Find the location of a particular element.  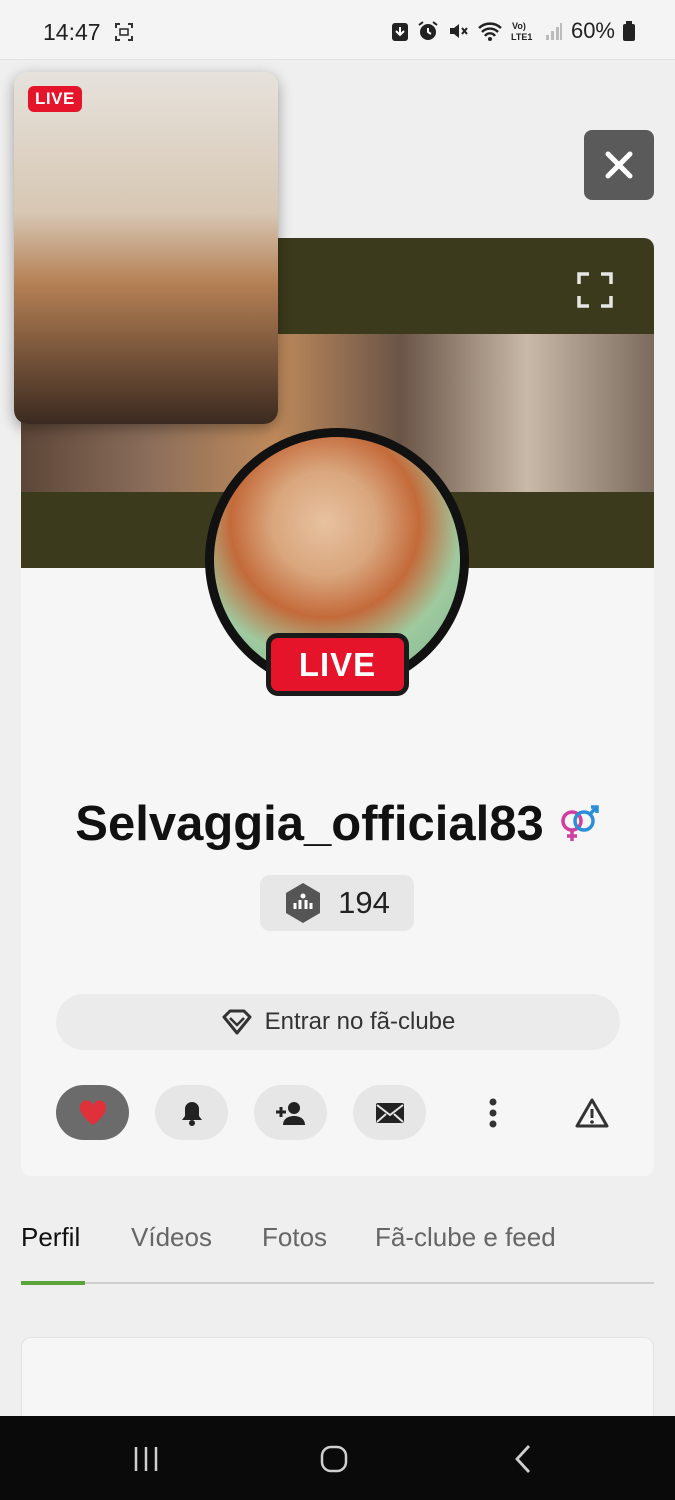

action-bar is located at coordinates (336, 1112).